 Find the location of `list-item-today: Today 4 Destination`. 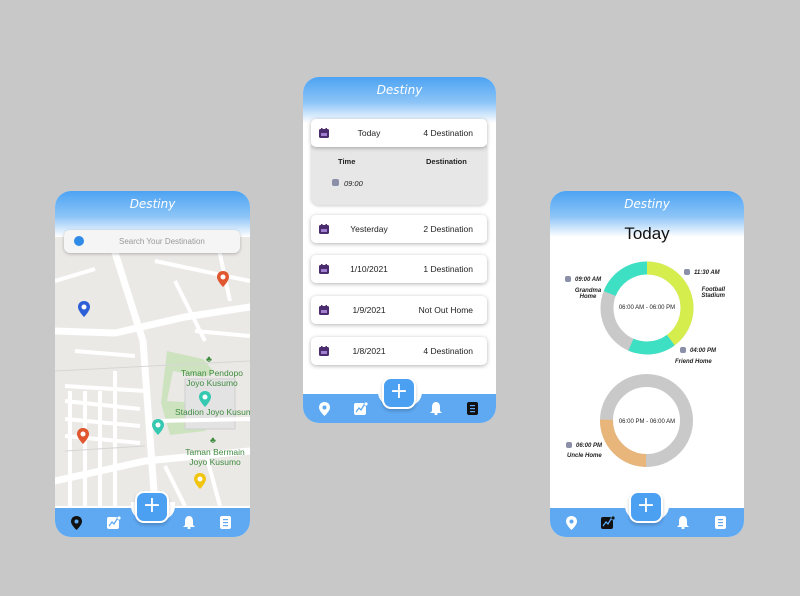

list-item-today: Today 4 Destination is located at coordinates (399, 133).